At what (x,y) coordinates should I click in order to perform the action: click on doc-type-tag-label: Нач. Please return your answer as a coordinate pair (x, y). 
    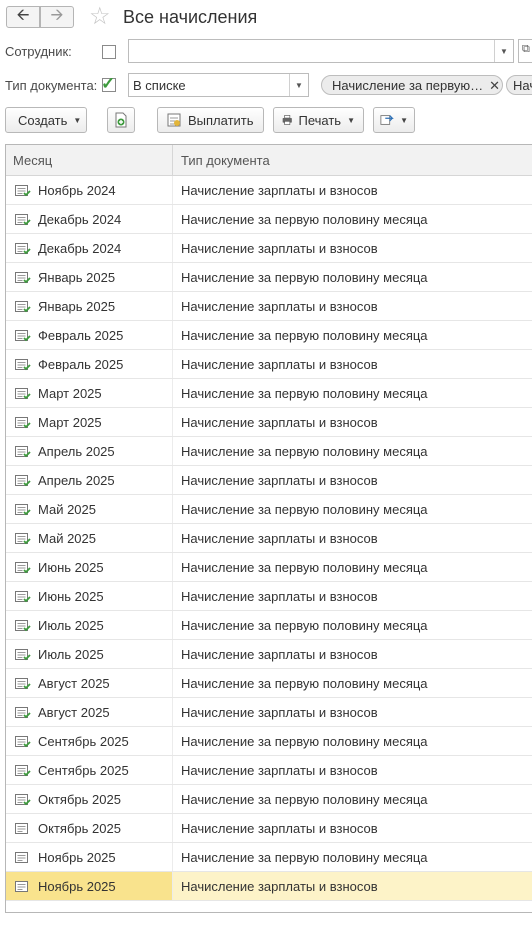
    Looking at the image, I should click on (522, 85).